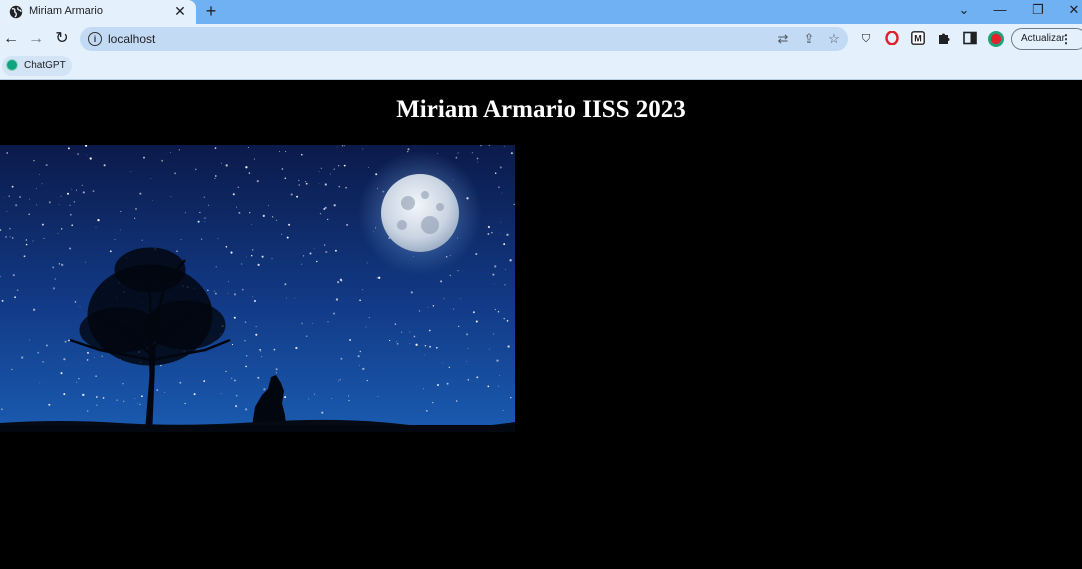 This screenshot has width=1082, height=569. I want to click on browser-toolbar: ← → ↻ i localhost ⇄ ⇪ ☆ ⛉ M Actualizar ⋮, so click(541, 39).